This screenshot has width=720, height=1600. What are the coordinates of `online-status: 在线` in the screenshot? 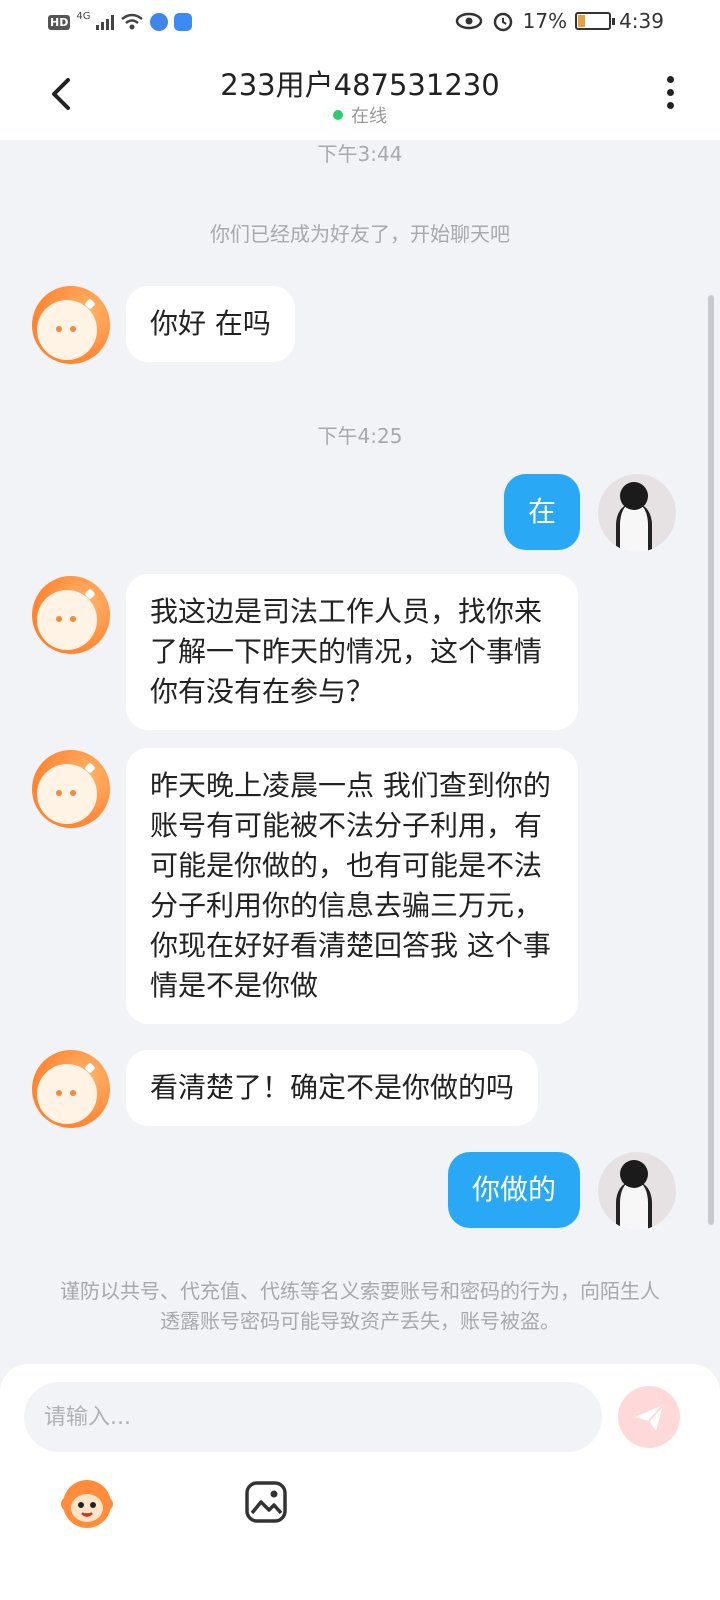 It's located at (360, 115).